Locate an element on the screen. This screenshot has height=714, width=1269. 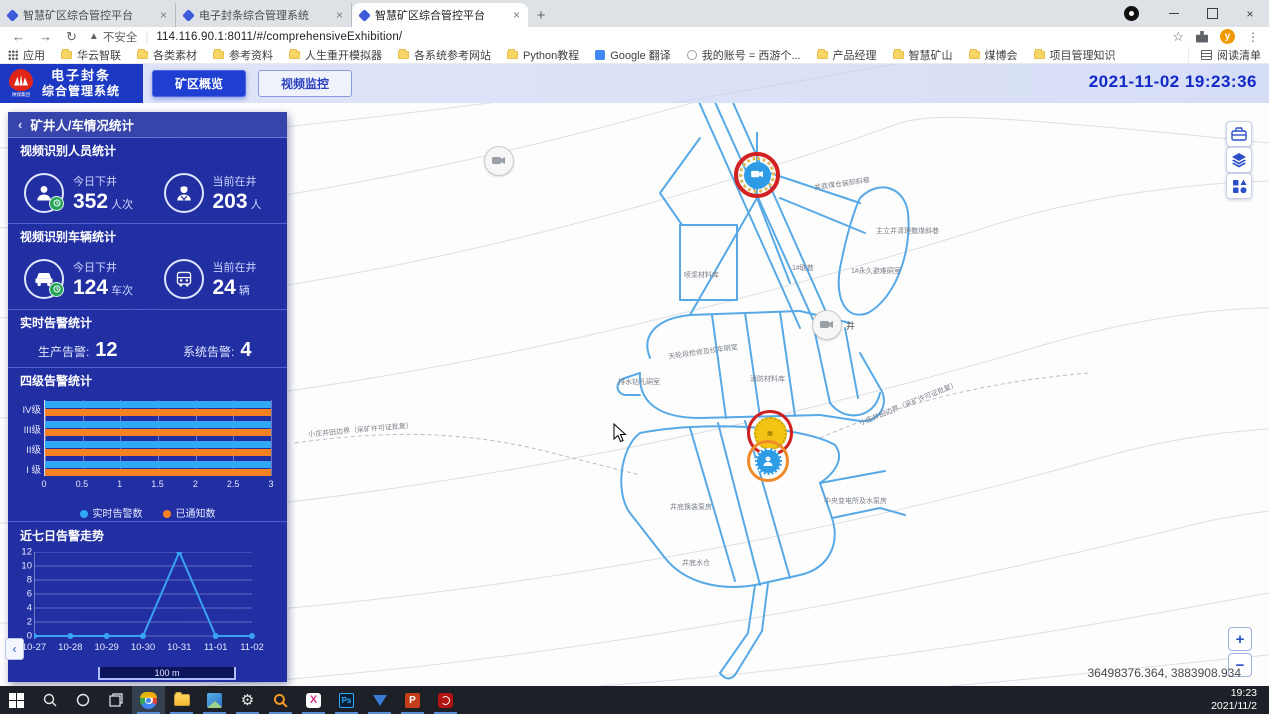
map-label-10: 井底换装泵房 is located at coordinates (691, 507).